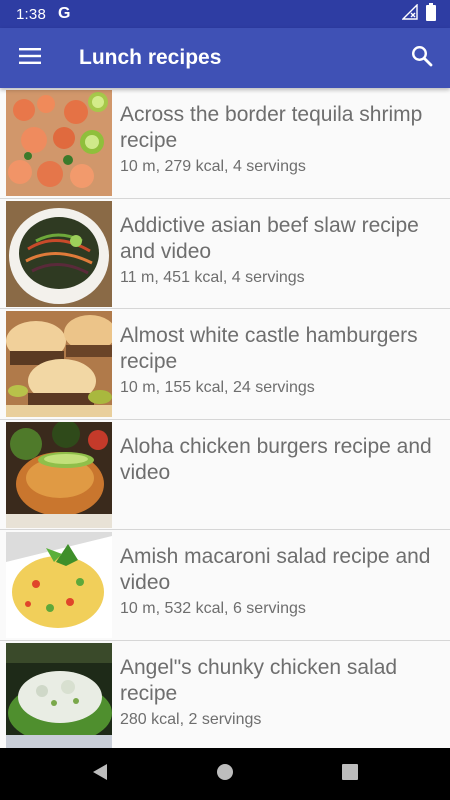 Image resolution: width=450 pixels, height=800 pixels. What do you see at coordinates (271, 127) in the screenshot?
I see `recipe-title: Across the border tequila shrimp recipe` at bounding box center [271, 127].